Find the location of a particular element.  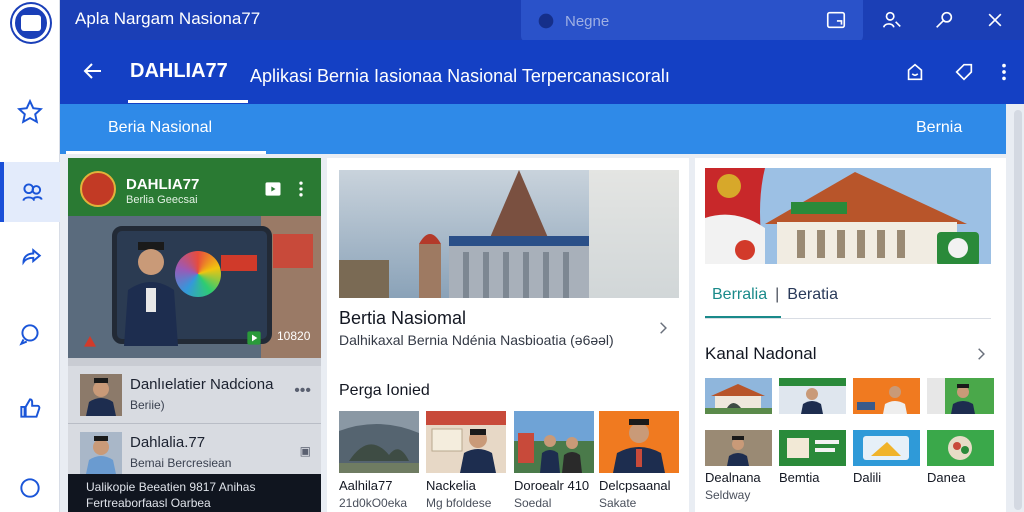

channel-caption: Danea is located at coordinates (946, 477).